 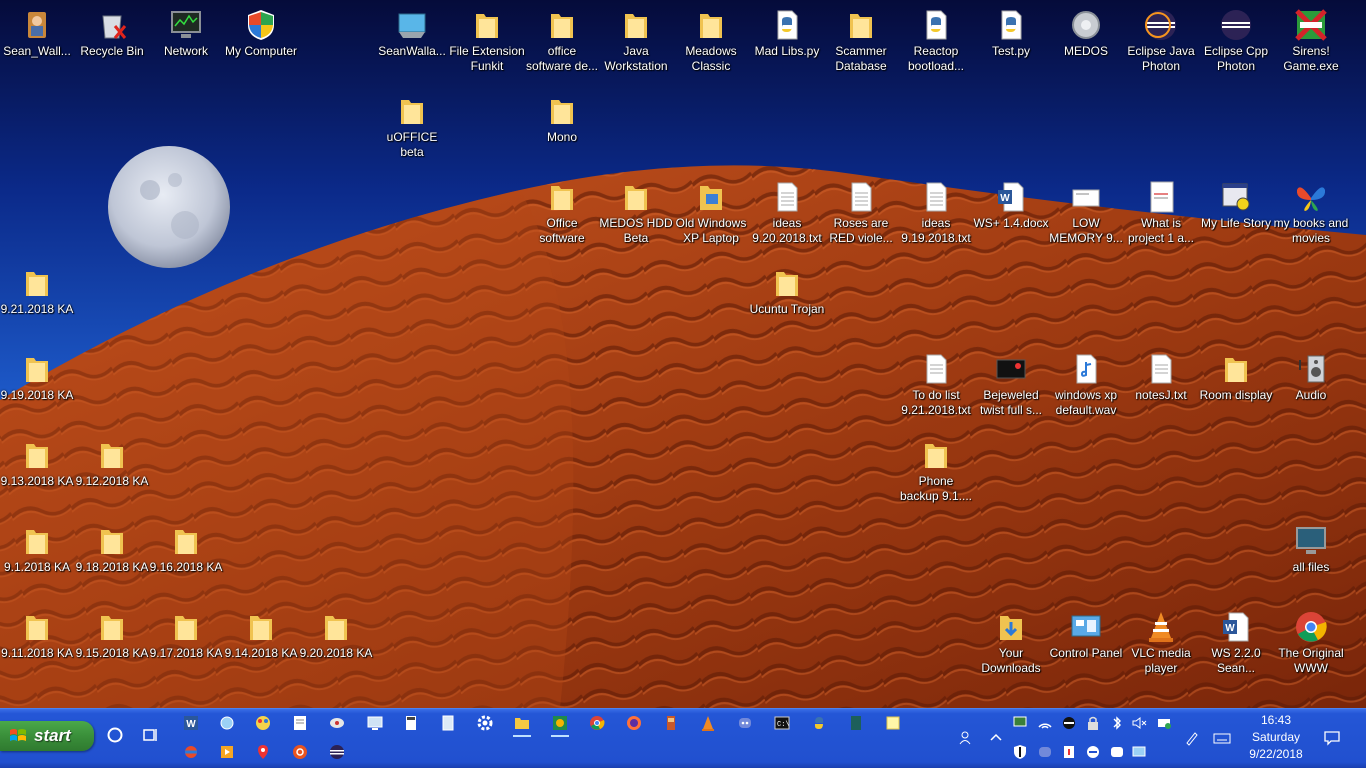 What do you see at coordinates (115, 735) in the screenshot?
I see `cortana-button` at bounding box center [115, 735].